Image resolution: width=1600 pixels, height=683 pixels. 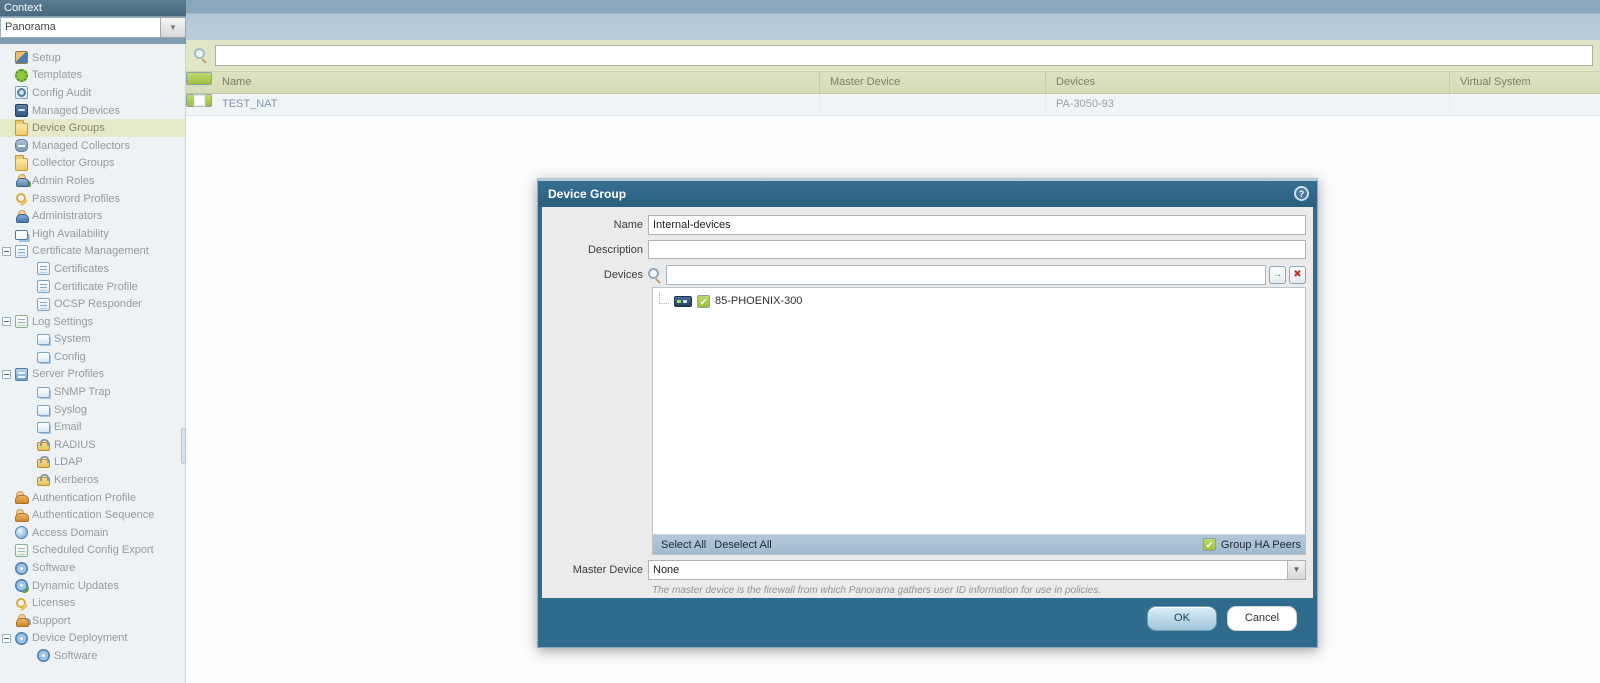 I want to click on sidebar-item-label: Collector Groups, so click(x=73, y=163).